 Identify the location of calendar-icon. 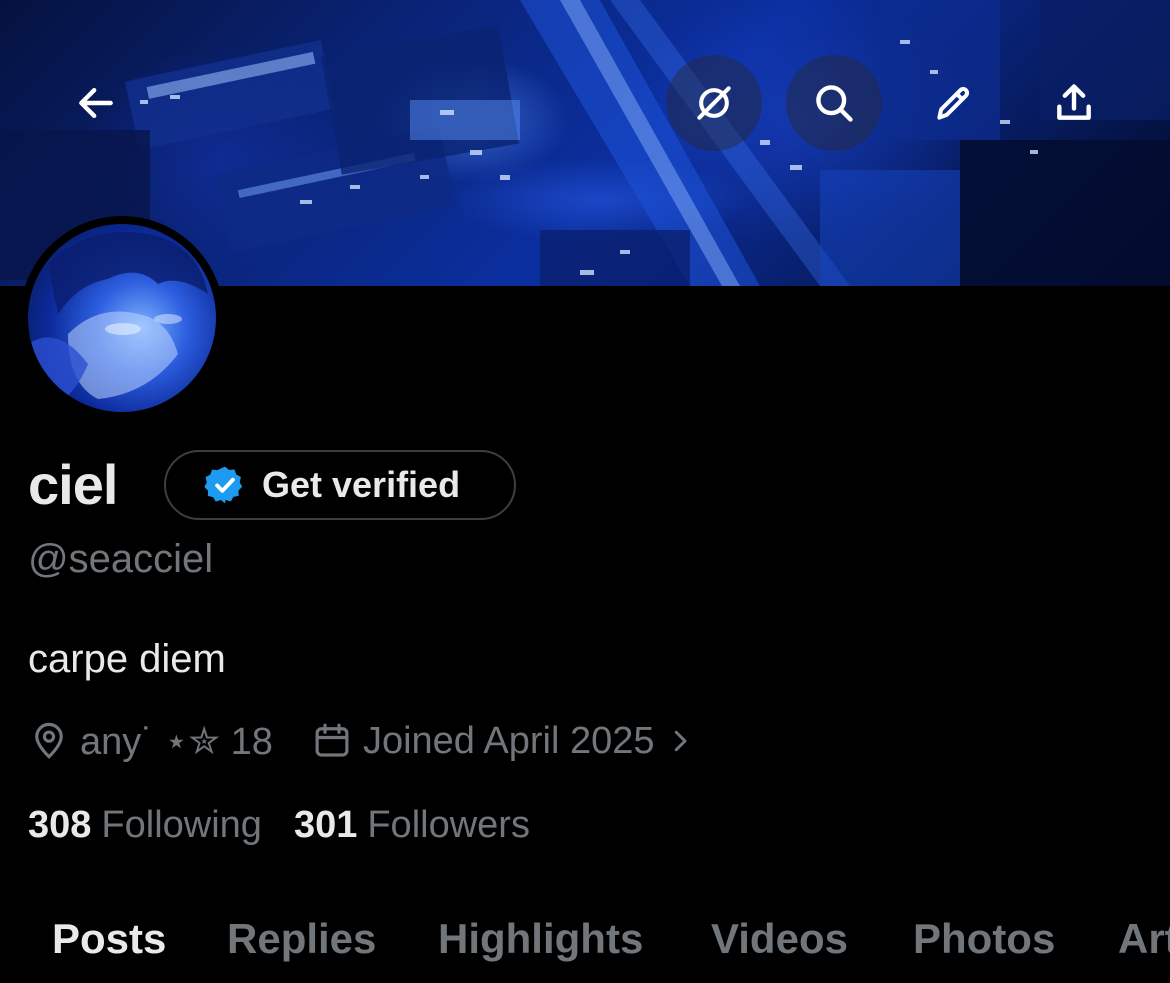
(332, 740).